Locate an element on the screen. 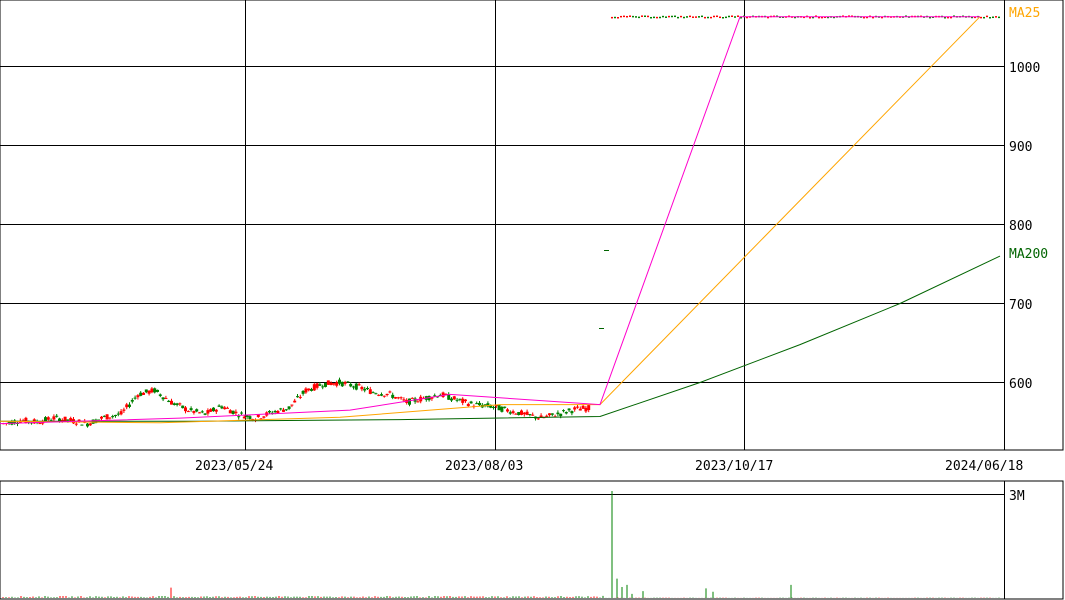 The height and width of the screenshot is (600, 1065). x-tick-label-1: 2023/05/24 is located at coordinates (234, 466).